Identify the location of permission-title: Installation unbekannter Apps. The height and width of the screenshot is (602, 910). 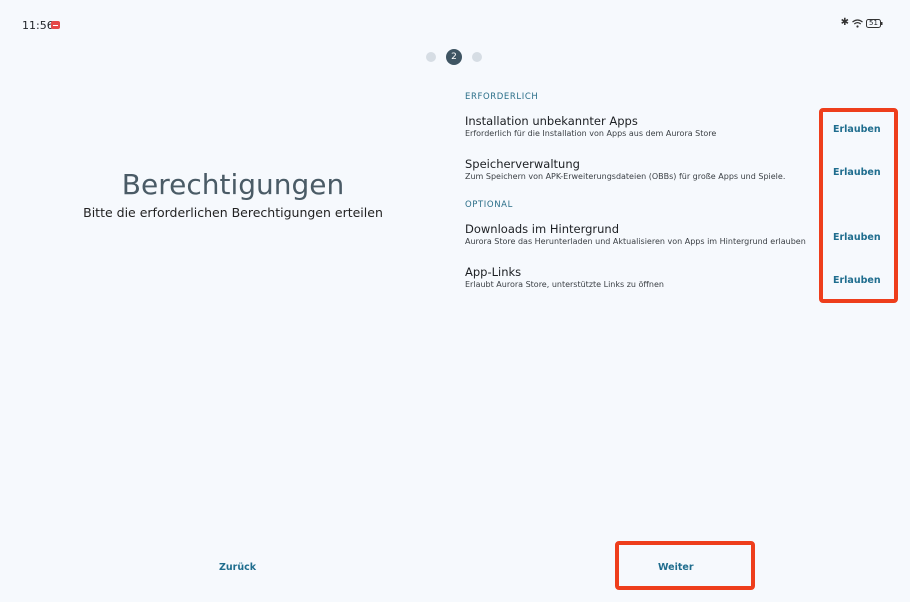
(551, 121).